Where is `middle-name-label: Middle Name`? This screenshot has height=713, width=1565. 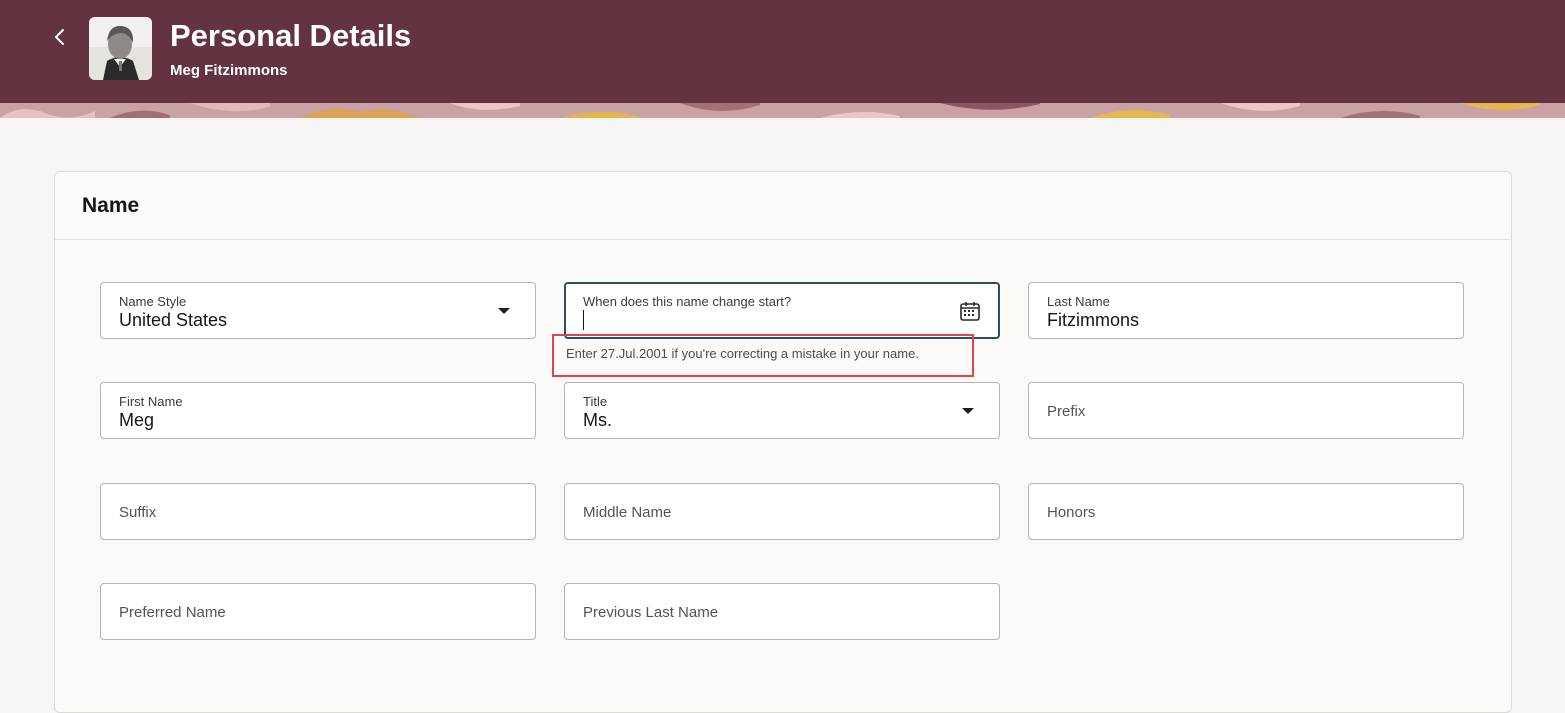
middle-name-label: Middle Name is located at coordinates (627, 512).